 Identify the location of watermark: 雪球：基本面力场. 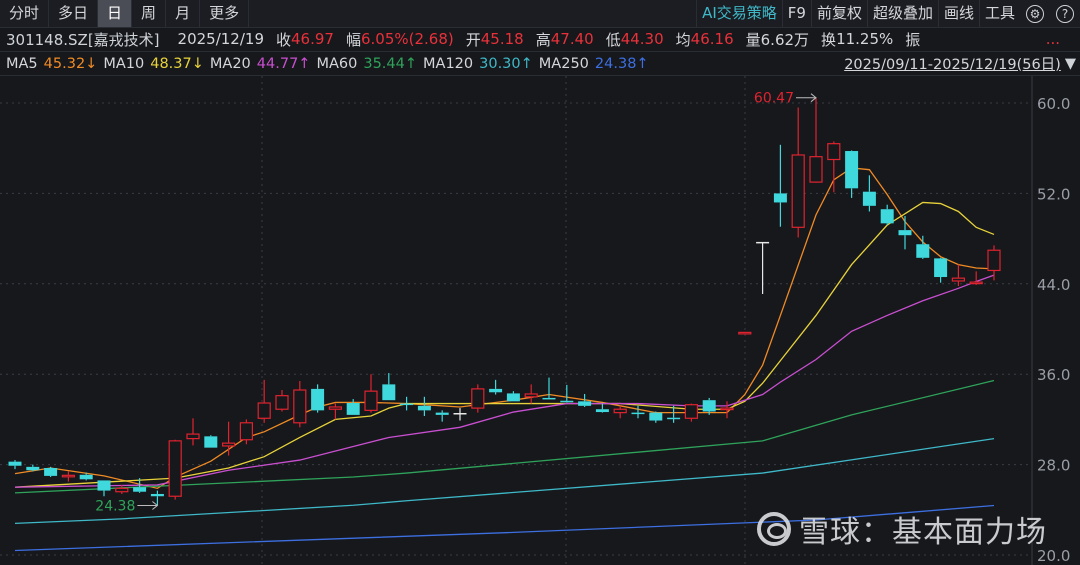
(902, 529).